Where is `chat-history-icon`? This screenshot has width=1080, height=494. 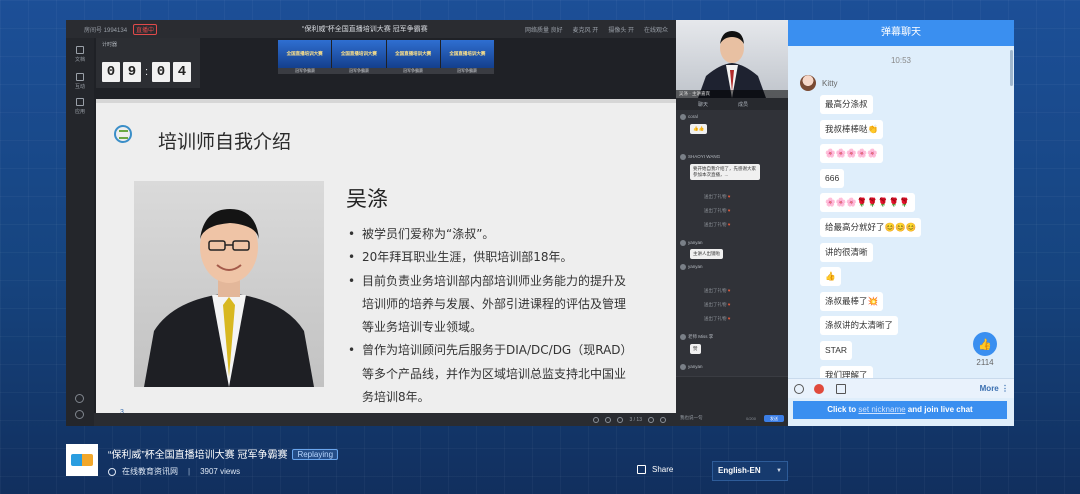 chat-history-icon is located at coordinates (841, 389).